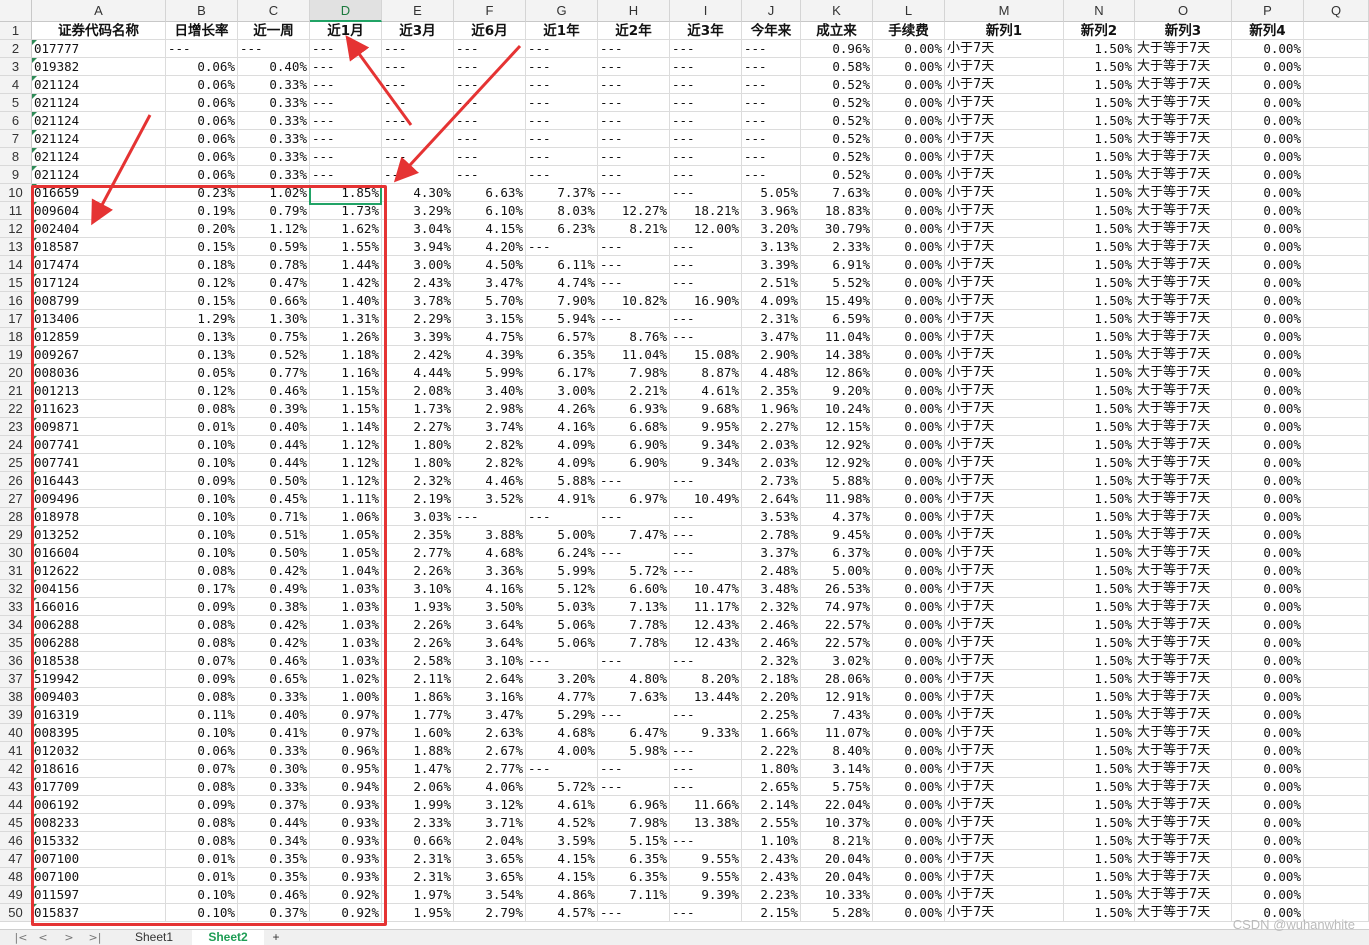  What do you see at coordinates (771, 283) in the screenshot?
I see `data-cell: 2.51%` at bounding box center [771, 283].